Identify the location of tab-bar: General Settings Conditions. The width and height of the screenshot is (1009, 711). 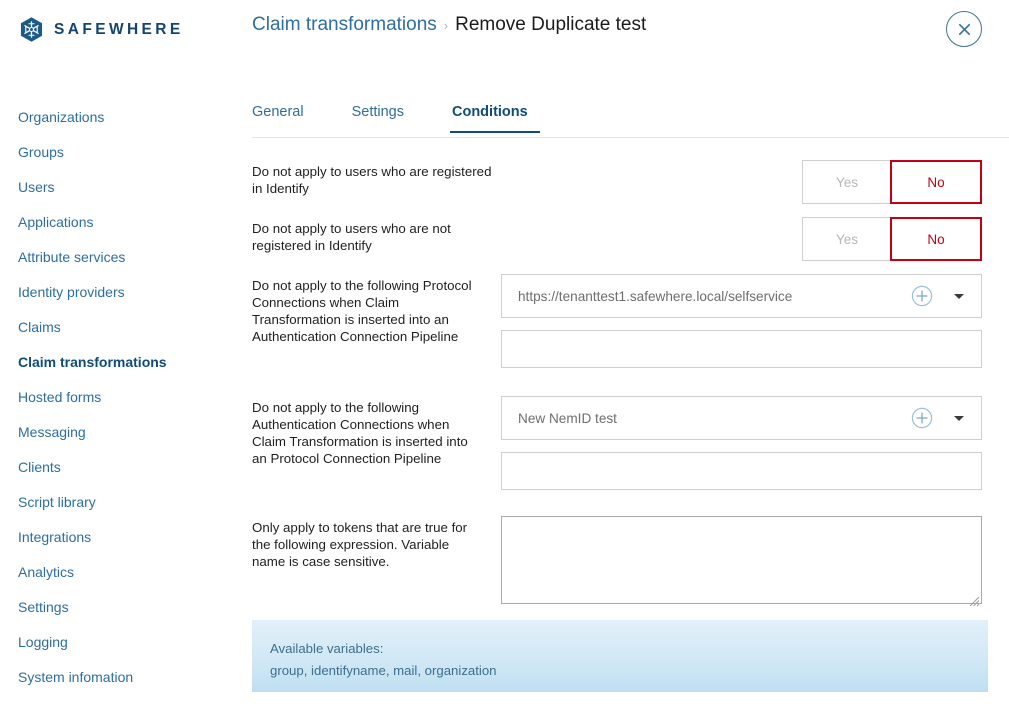
(630, 119).